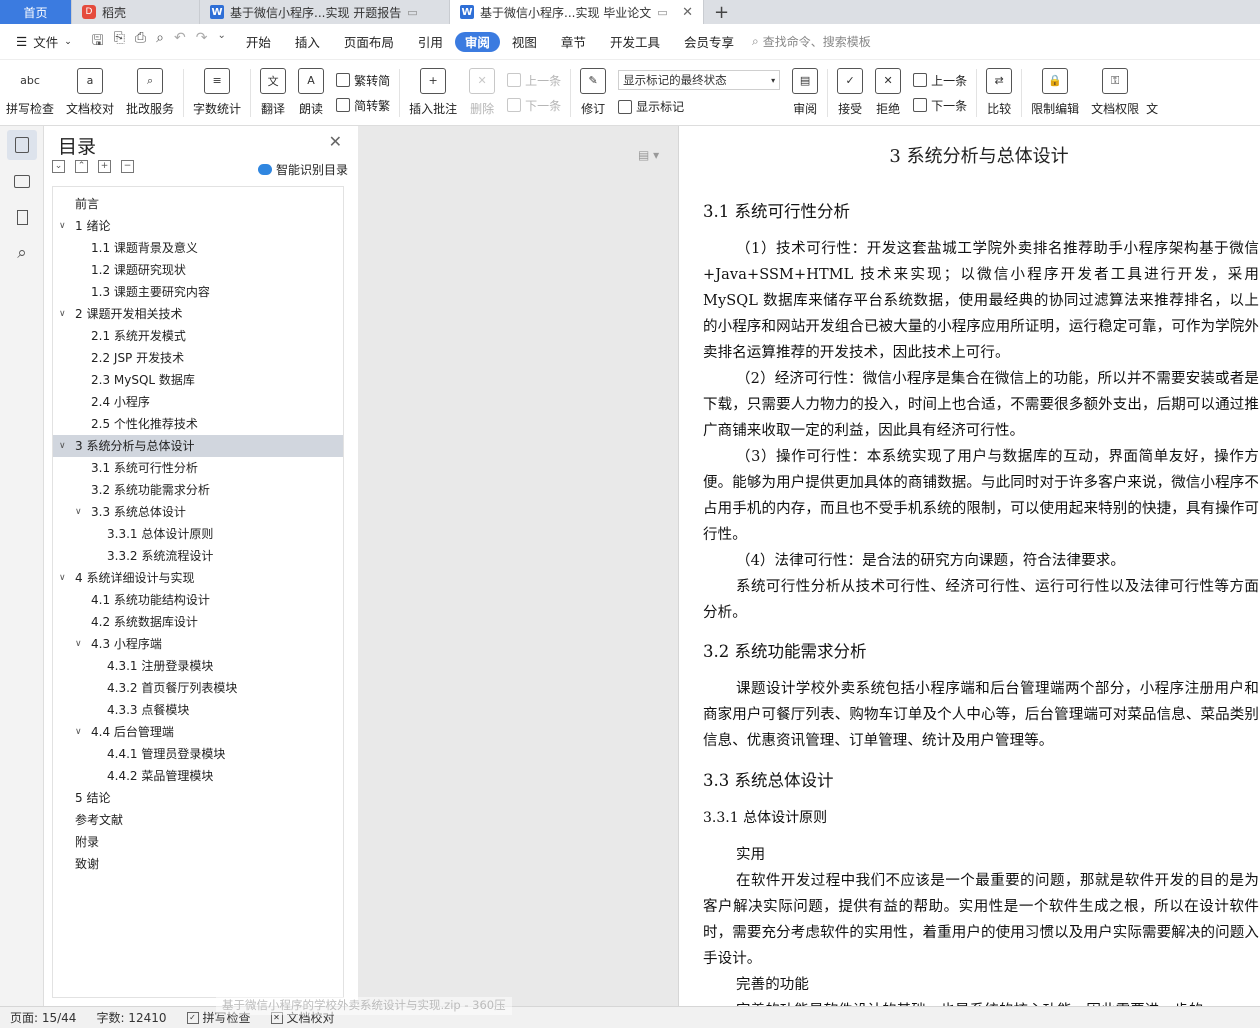 This screenshot has width=1260, height=1028. I want to click on trad-to-simp-button: 繁转简, so click(363, 80).